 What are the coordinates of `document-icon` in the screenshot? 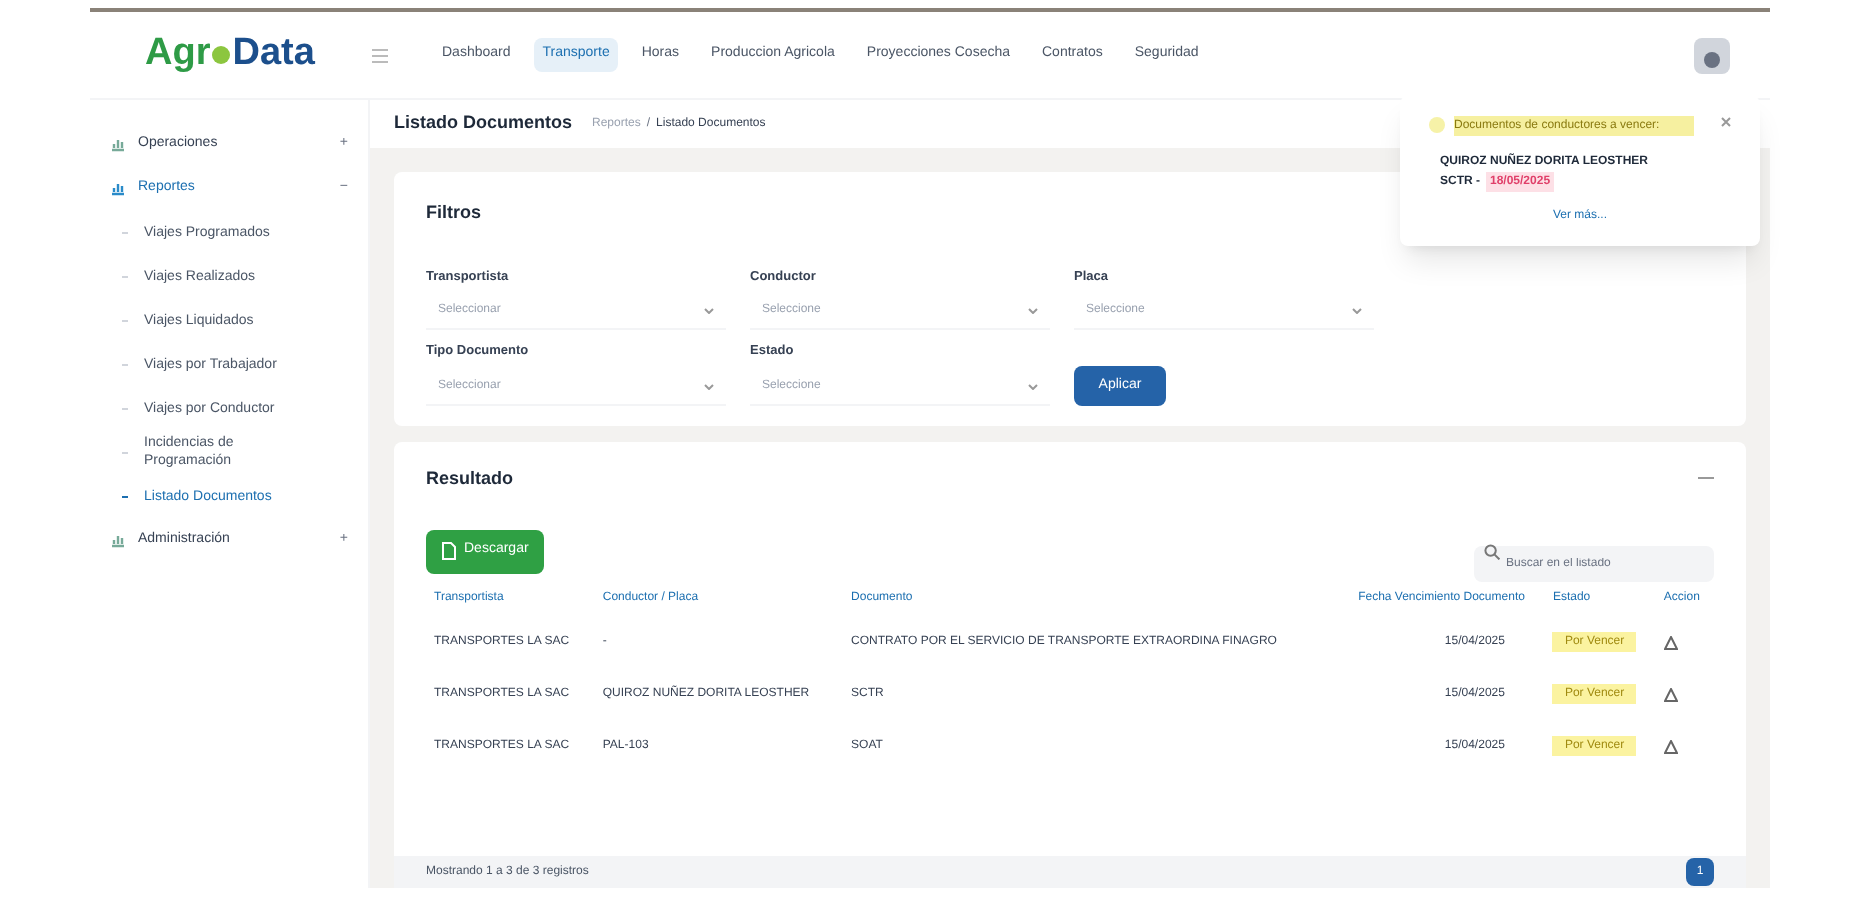 It's located at (449, 551).